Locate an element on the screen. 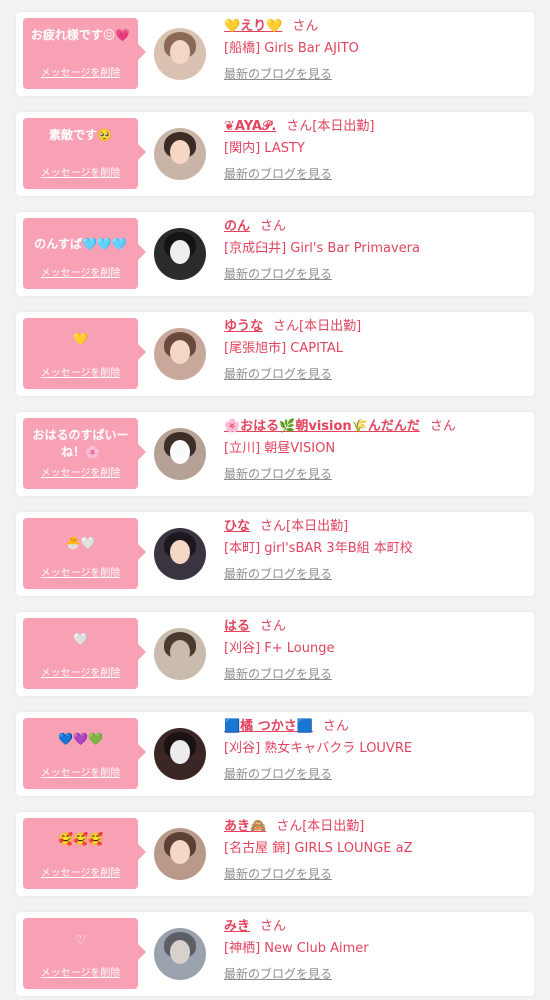 This screenshot has height=1000, width=550. message-text: 🐣🤍 is located at coordinates (80, 543).